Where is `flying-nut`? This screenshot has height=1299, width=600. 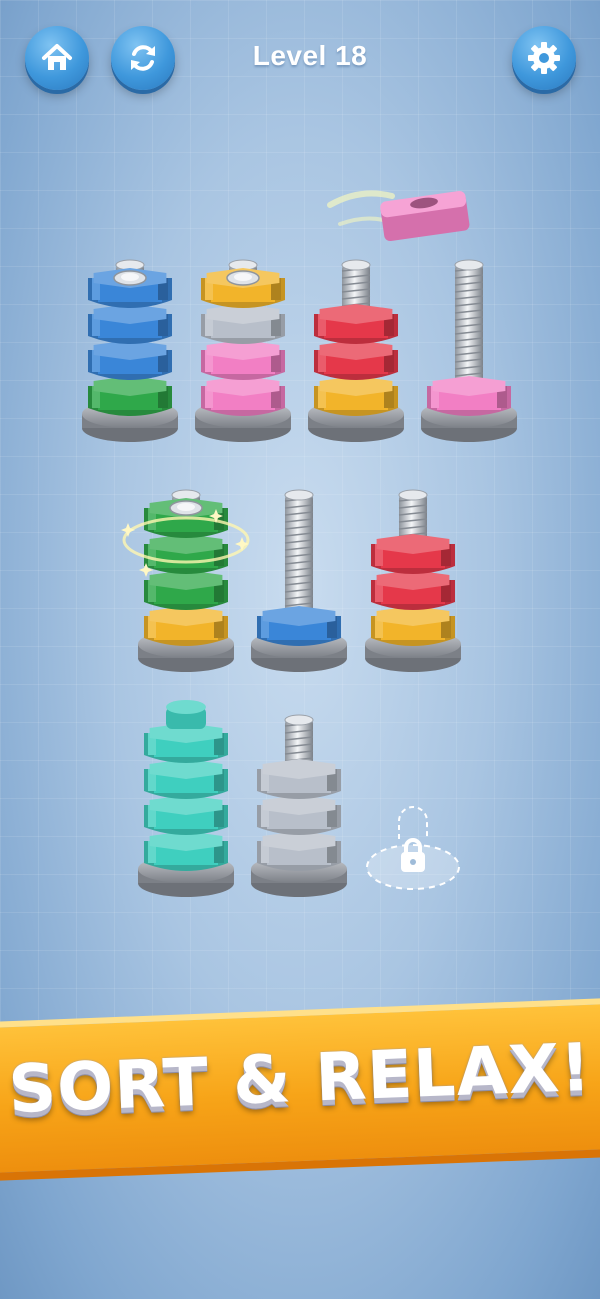 flying-nut is located at coordinates (398, 216).